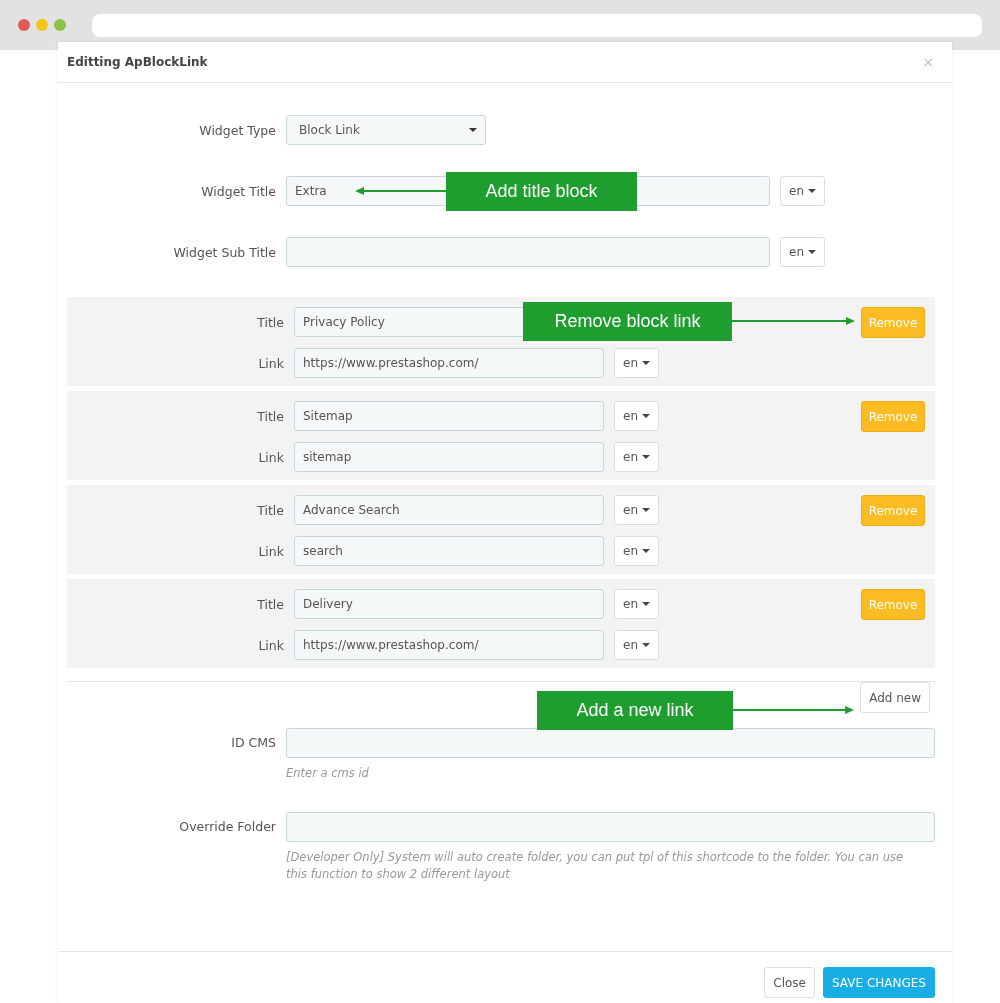 Image resolution: width=1000 pixels, height=1003 pixels. I want to click on field-label: Widget Title, so click(238, 191).